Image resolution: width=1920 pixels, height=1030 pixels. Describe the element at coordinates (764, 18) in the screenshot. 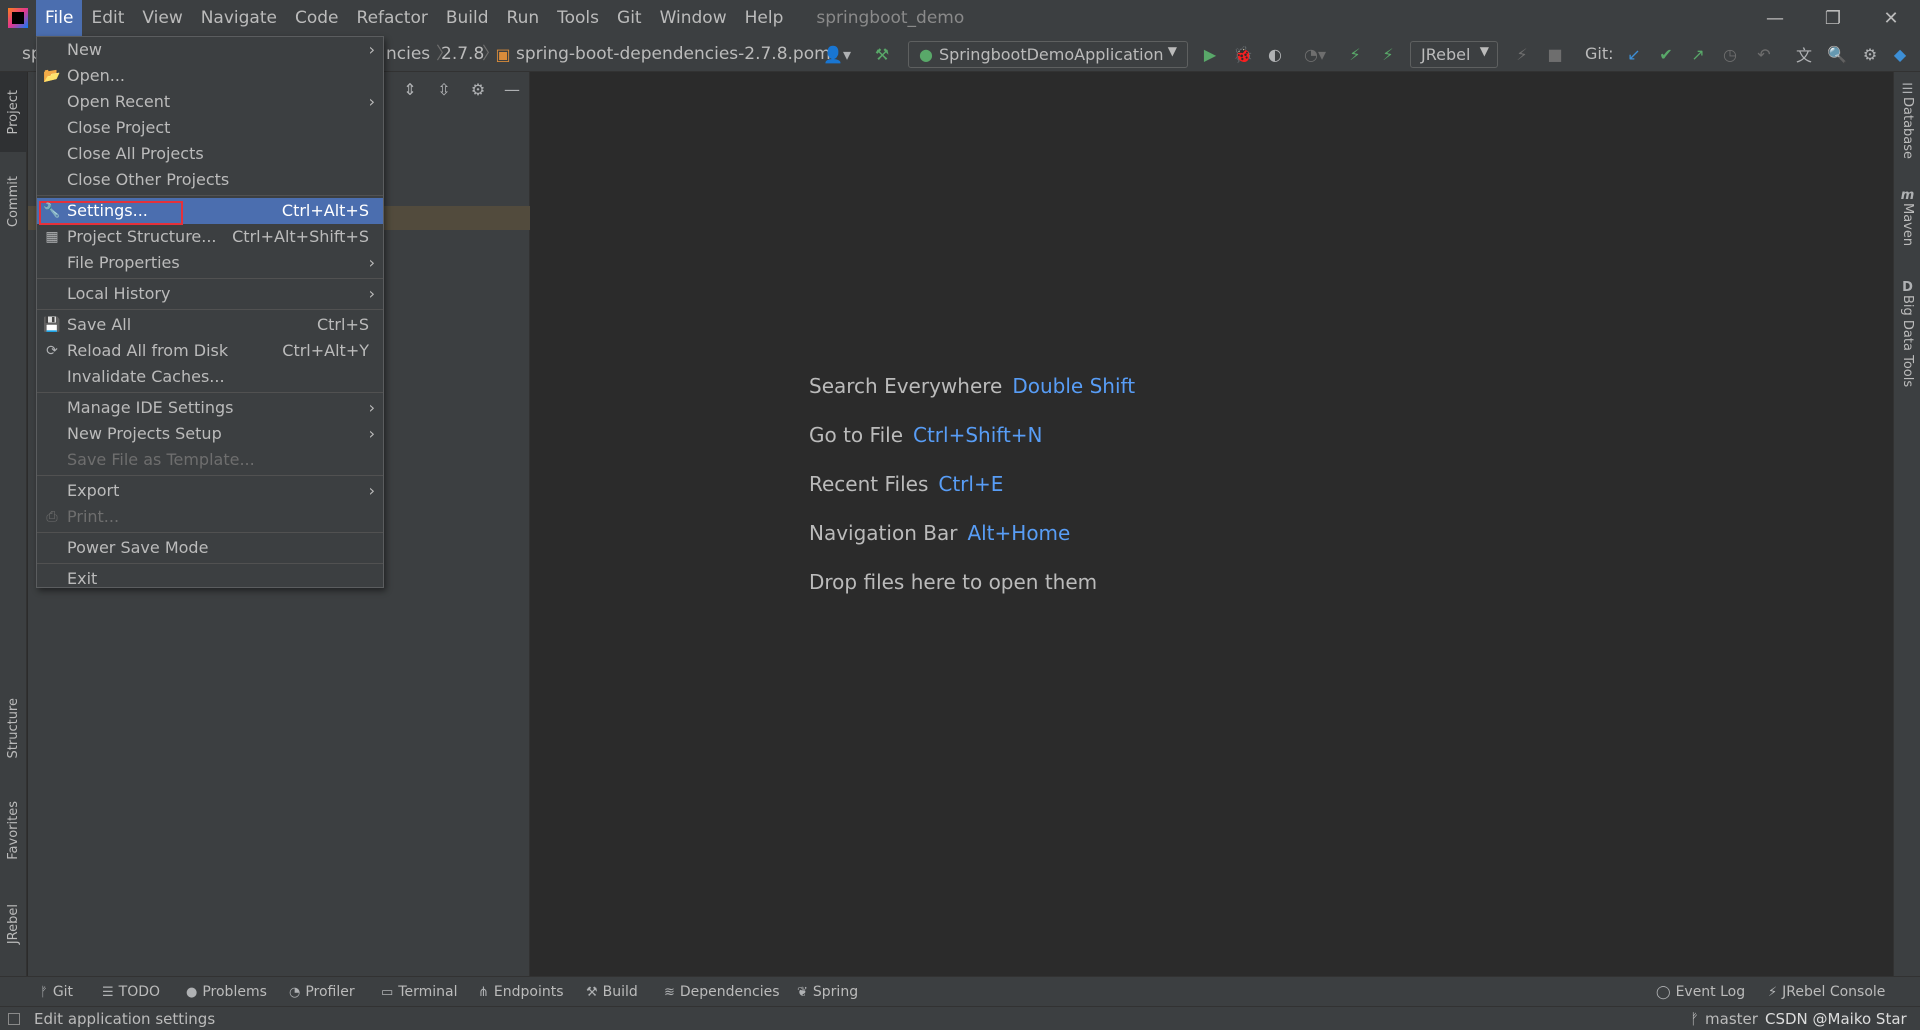

I see `menu-help: Help` at that location.